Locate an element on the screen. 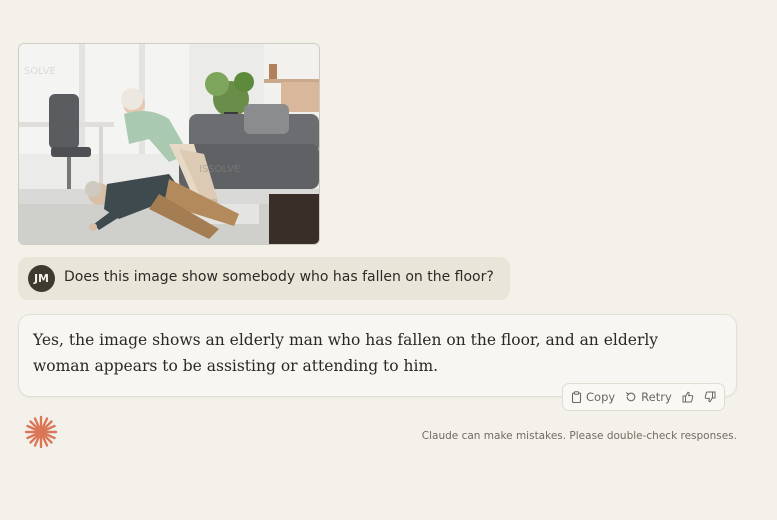 This screenshot has height=520, width=777. copy-label: Copy is located at coordinates (601, 397).